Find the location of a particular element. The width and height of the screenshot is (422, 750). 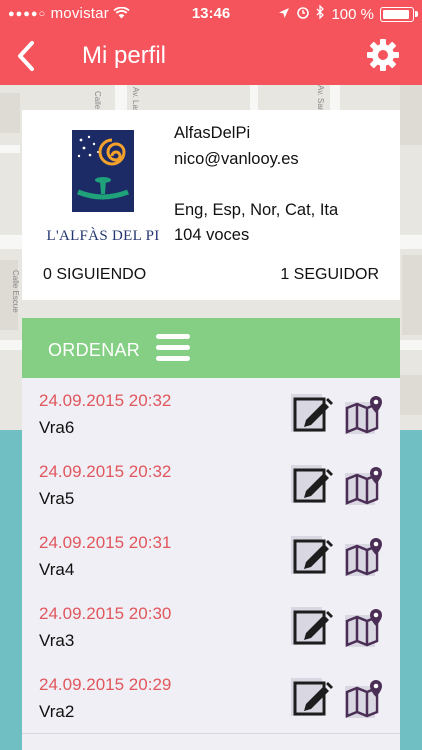

profile-logo: L'ALFÀS DEL PI is located at coordinates (103, 188).